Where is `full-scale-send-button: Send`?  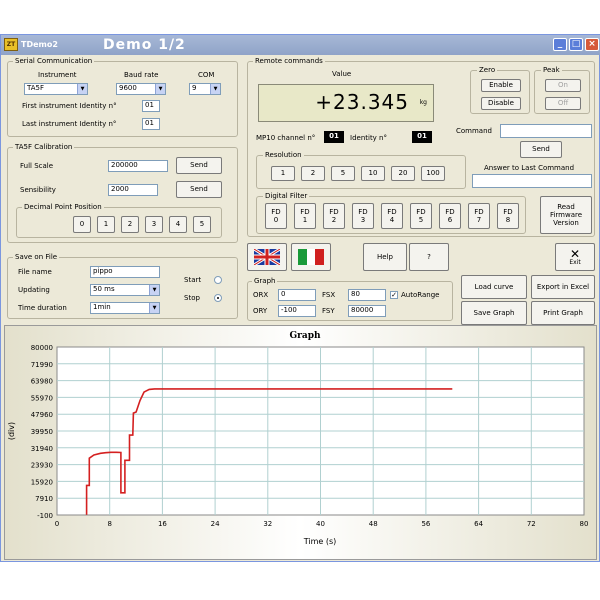
full-scale-send-button: Send is located at coordinates (199, 165).